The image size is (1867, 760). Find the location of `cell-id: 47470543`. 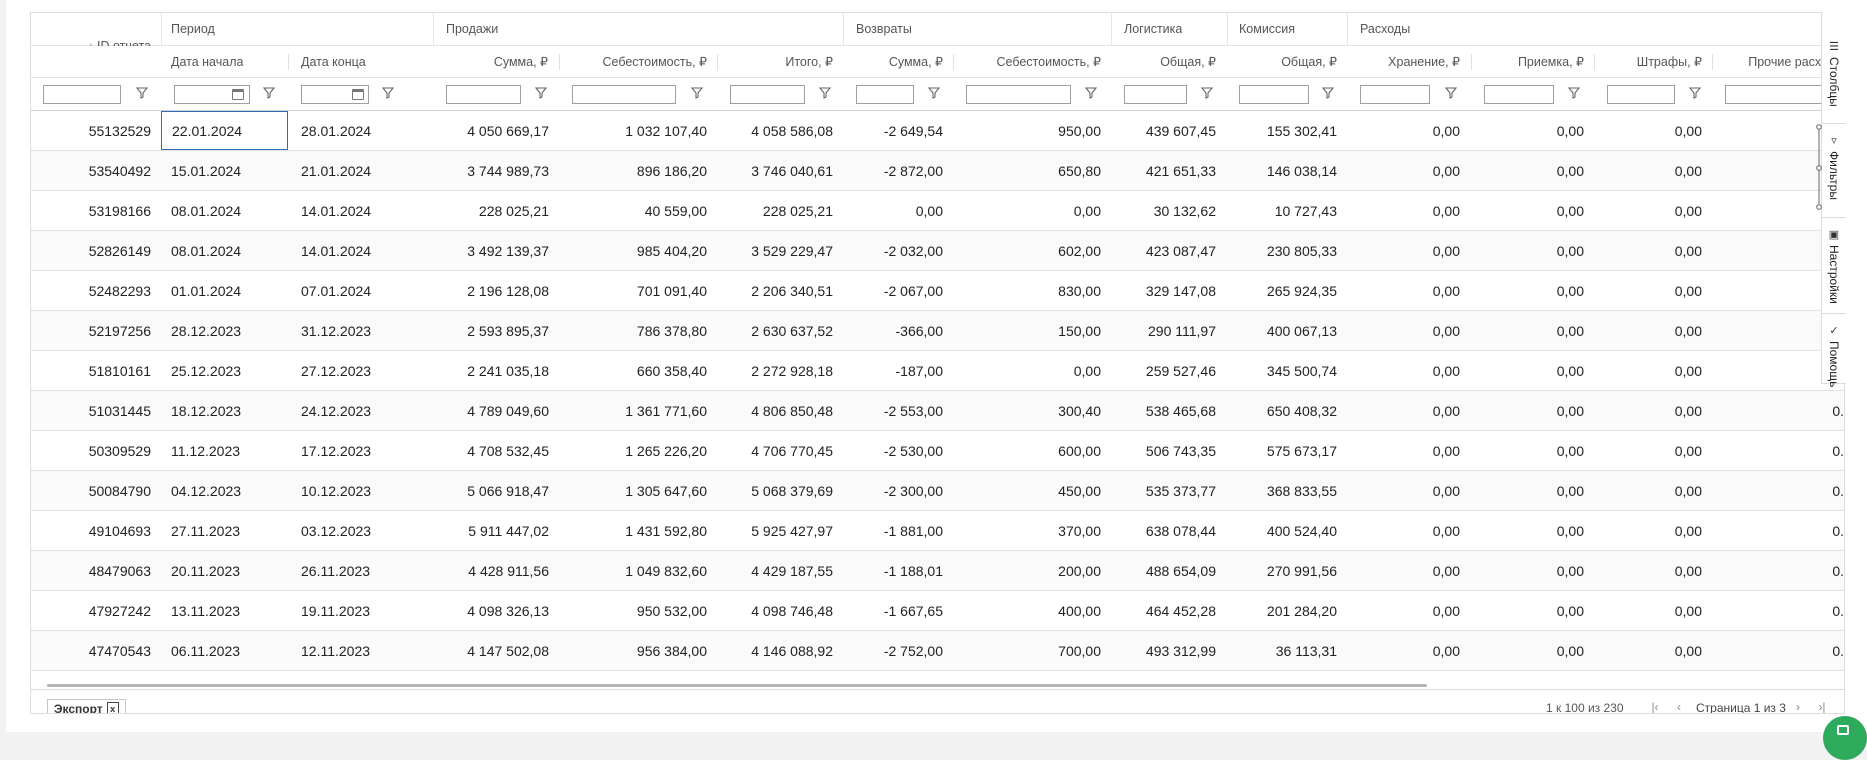

cell-id: 47470543 is located at coordinates (91, 650).